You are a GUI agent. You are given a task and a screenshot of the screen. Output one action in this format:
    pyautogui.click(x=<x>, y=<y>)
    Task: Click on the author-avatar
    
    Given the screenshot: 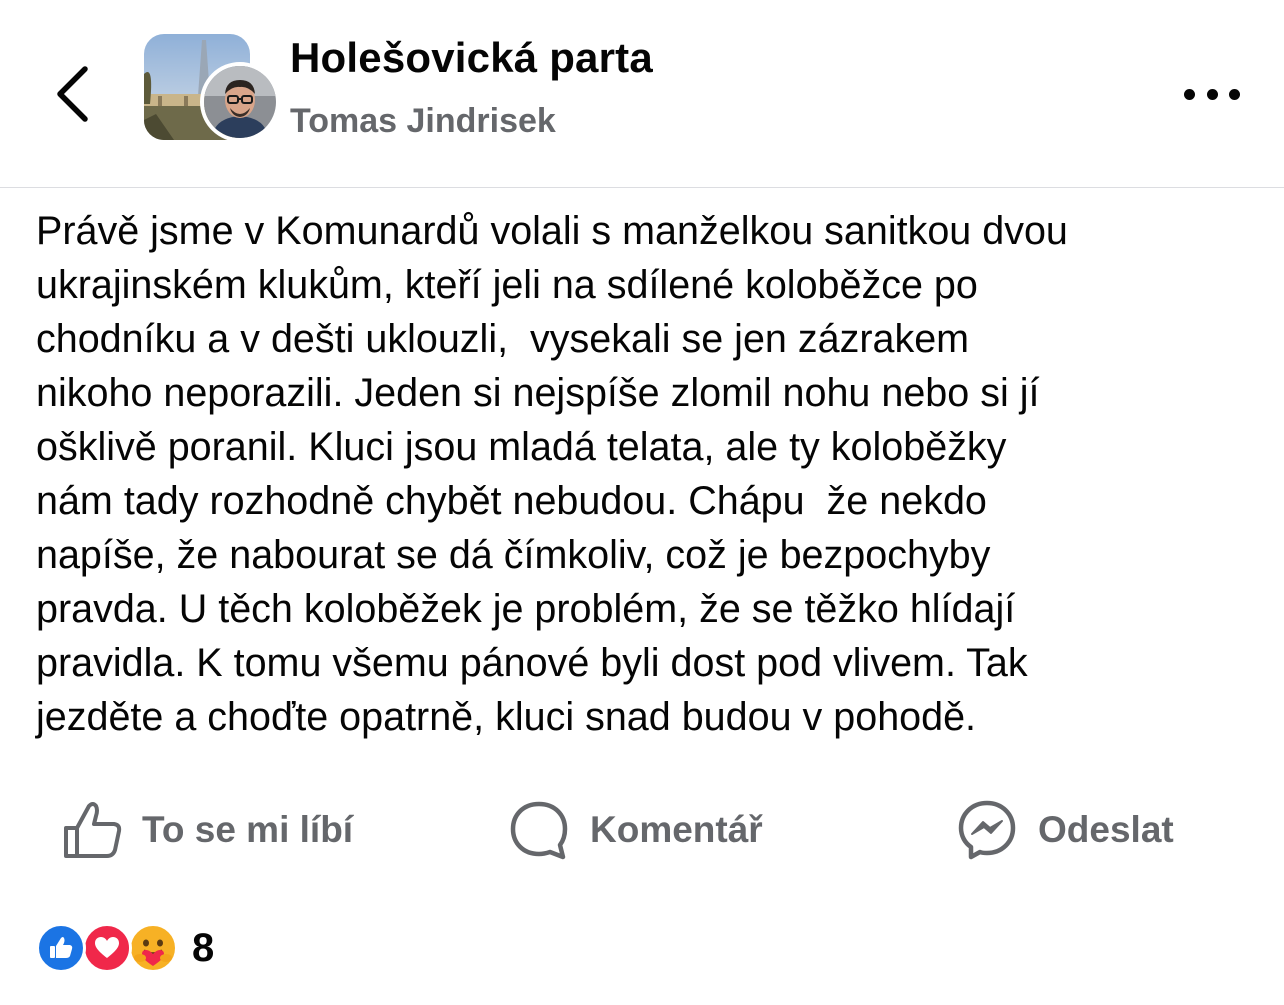 What is the action you would take?
    pyautogui.click(x=240, y=102)
    